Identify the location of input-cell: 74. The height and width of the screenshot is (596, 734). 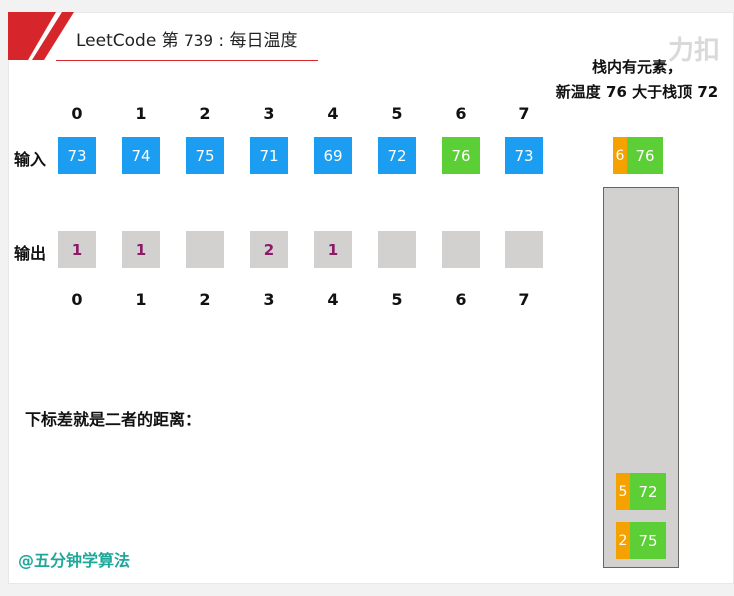
(141, 155).